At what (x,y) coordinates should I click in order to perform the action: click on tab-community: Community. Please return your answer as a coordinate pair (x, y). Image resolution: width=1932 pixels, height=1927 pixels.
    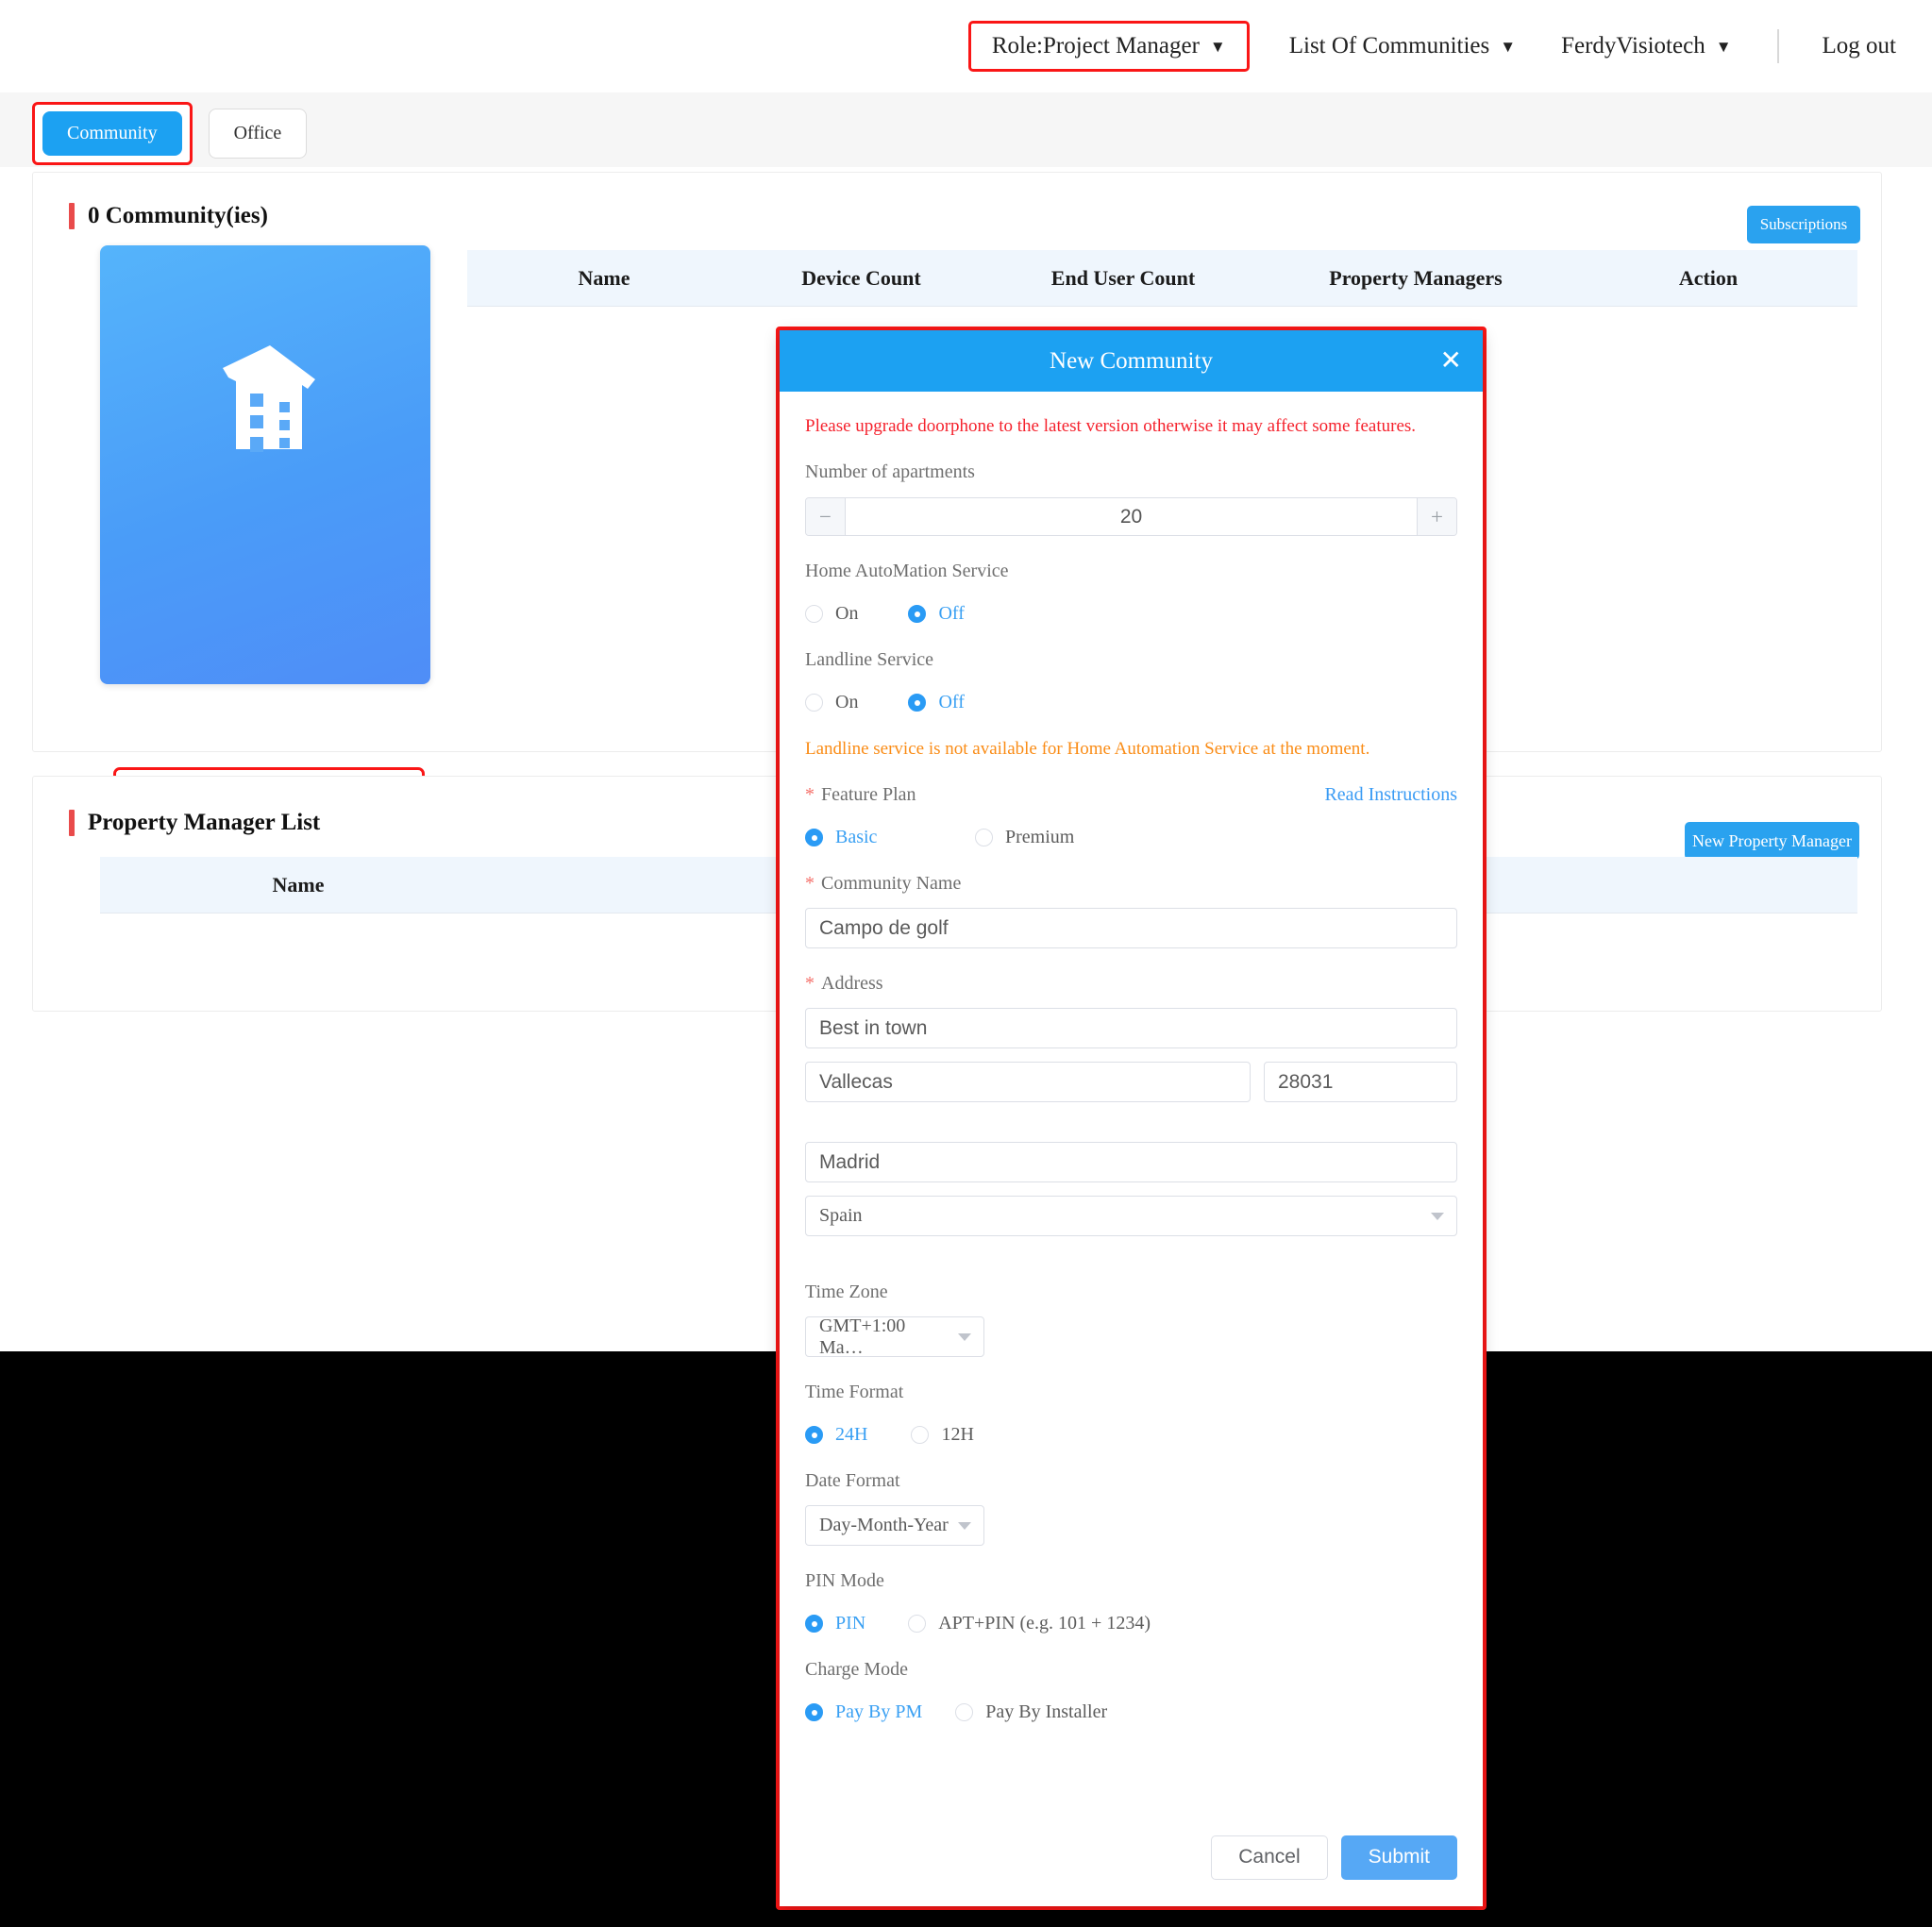
    Looking at the image, I should click on (112, 134).